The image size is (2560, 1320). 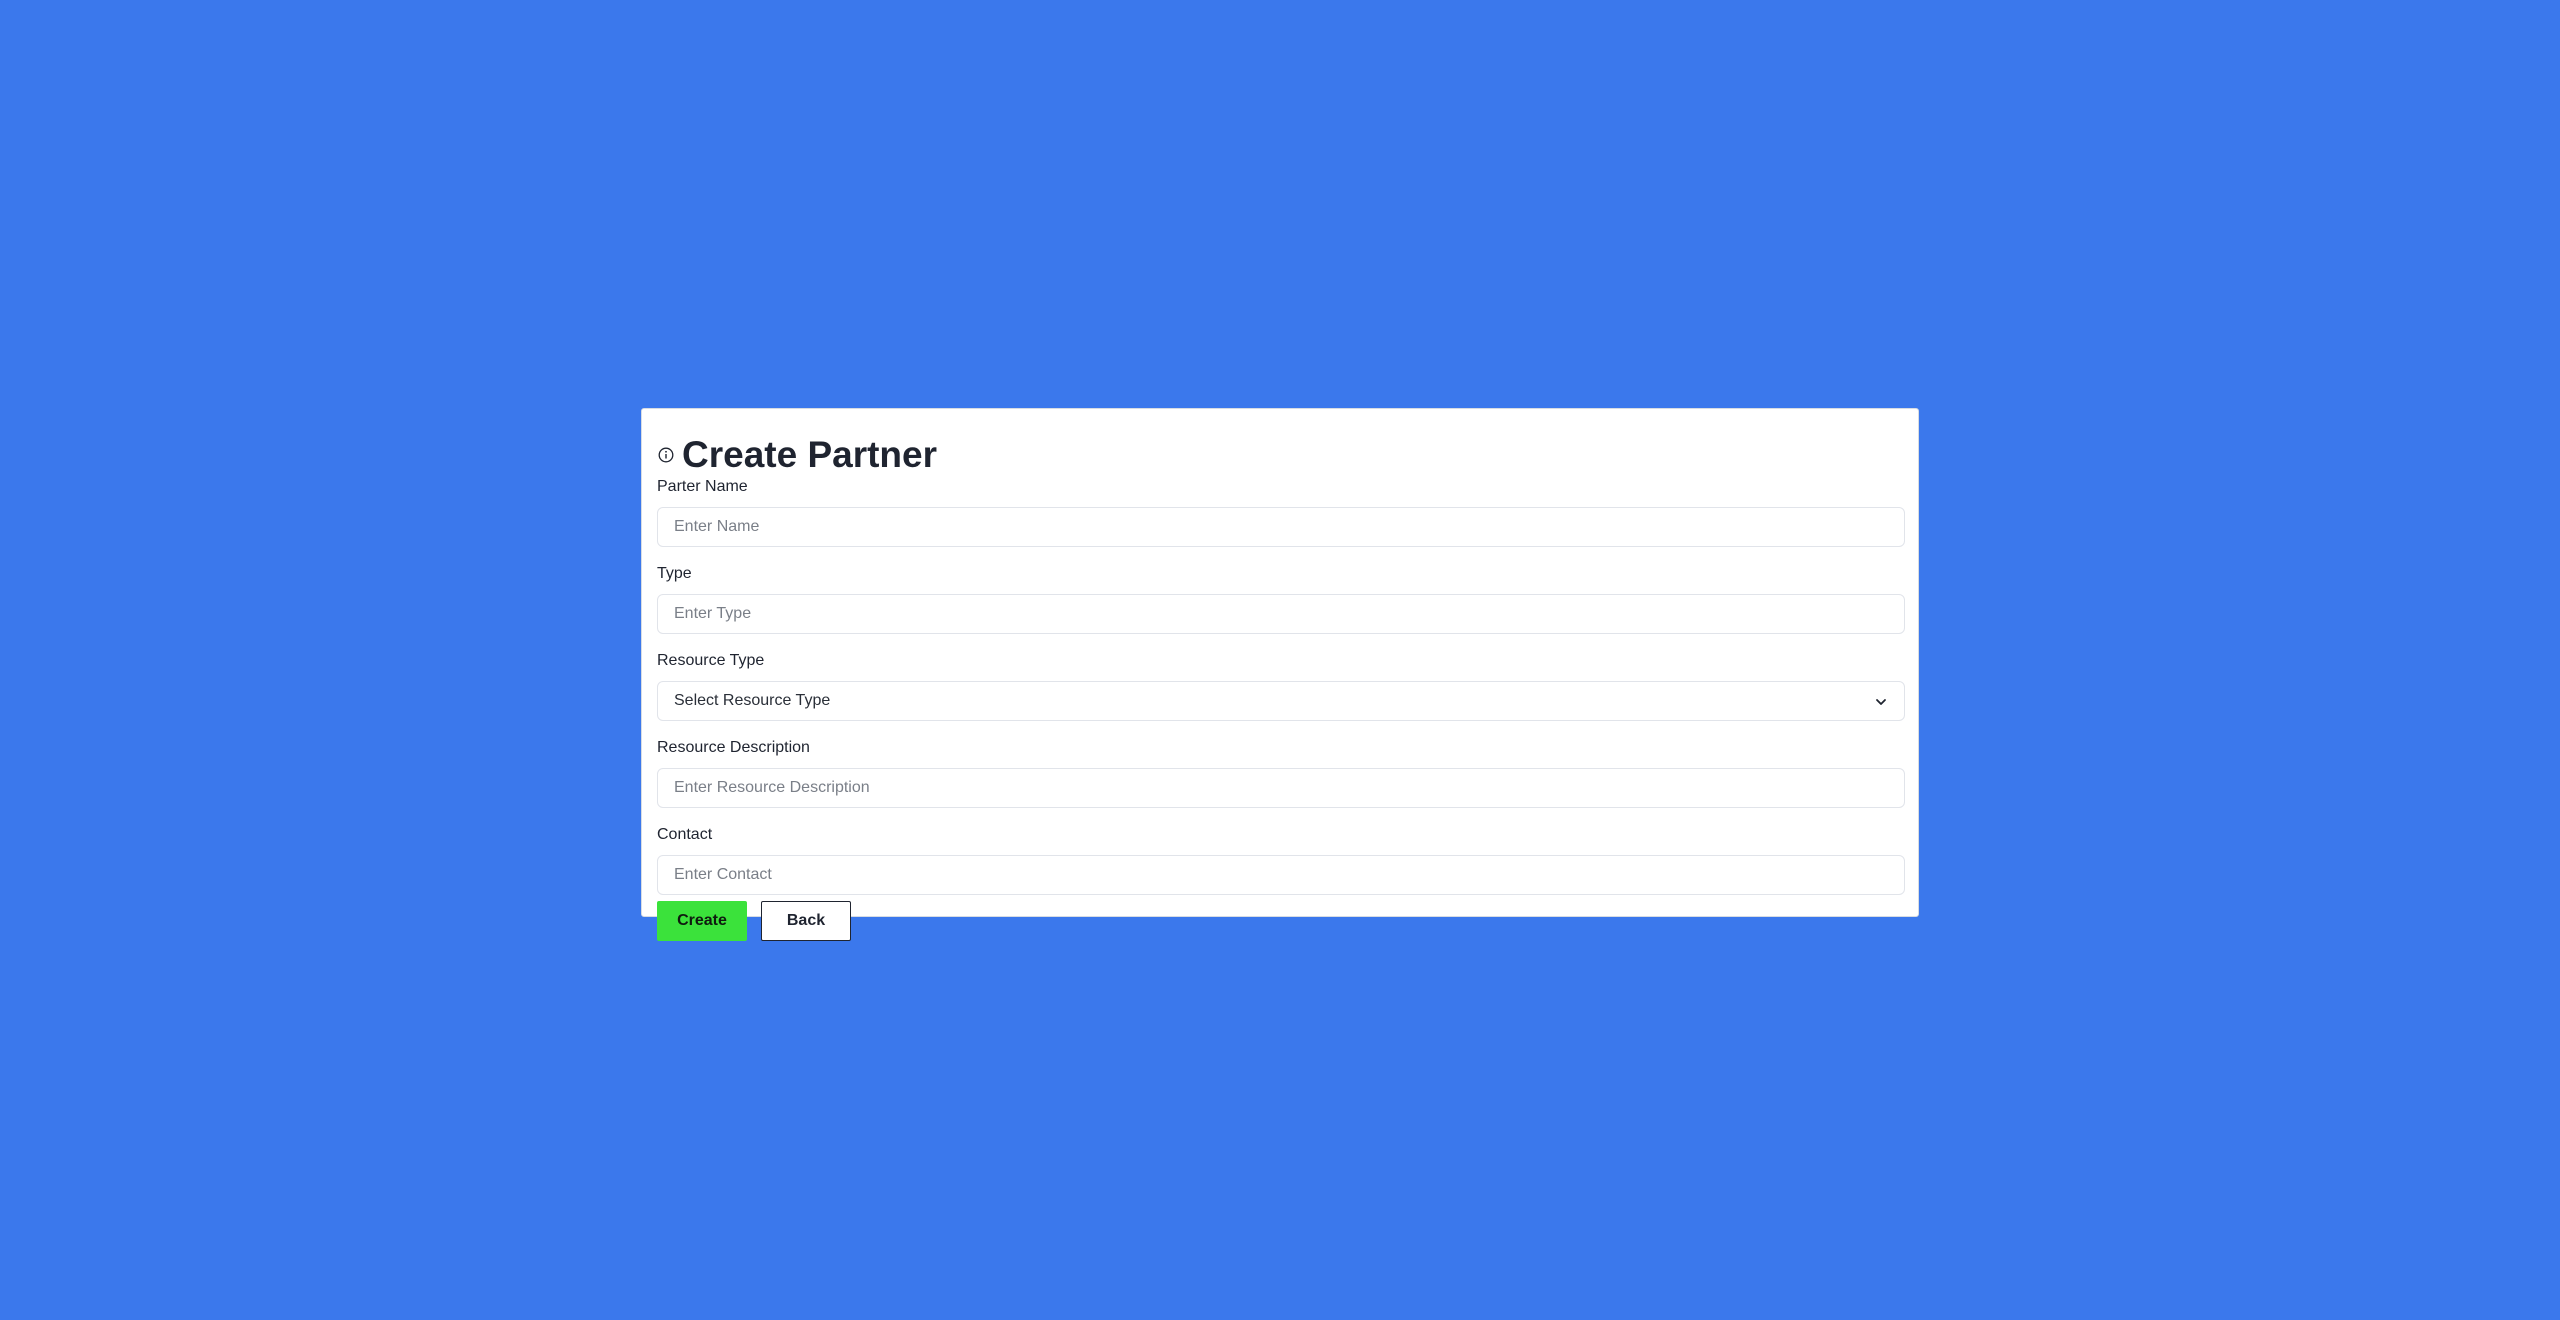 What do you see at coordinates (733, 747) in the screenshot?
I see `resource-description-label: Resource Description` at bounding box center [733, 747].